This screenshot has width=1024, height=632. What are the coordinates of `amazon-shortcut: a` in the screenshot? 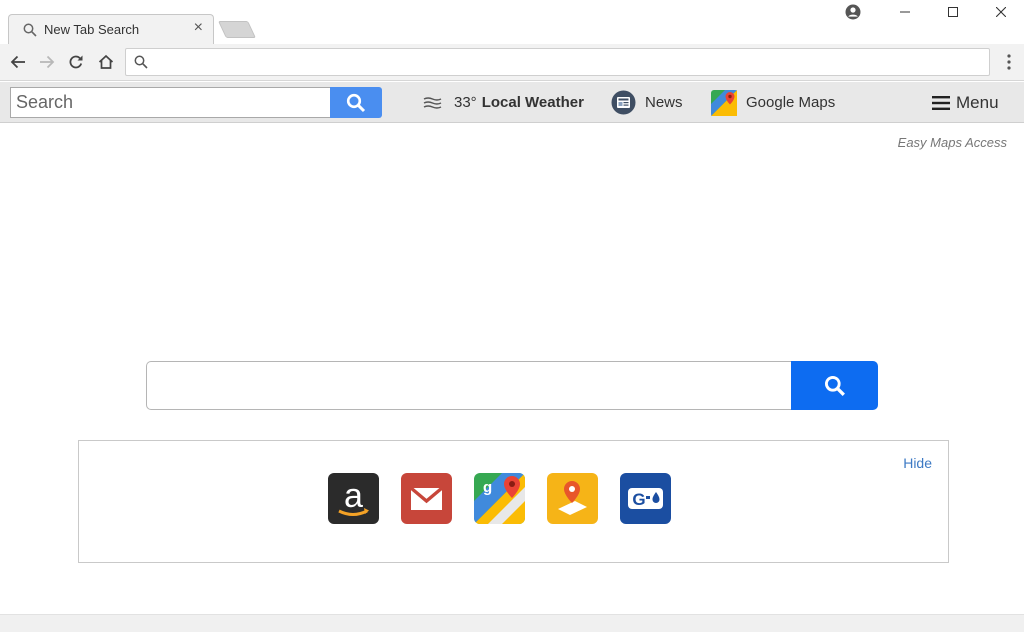 It's located at (353, 498).